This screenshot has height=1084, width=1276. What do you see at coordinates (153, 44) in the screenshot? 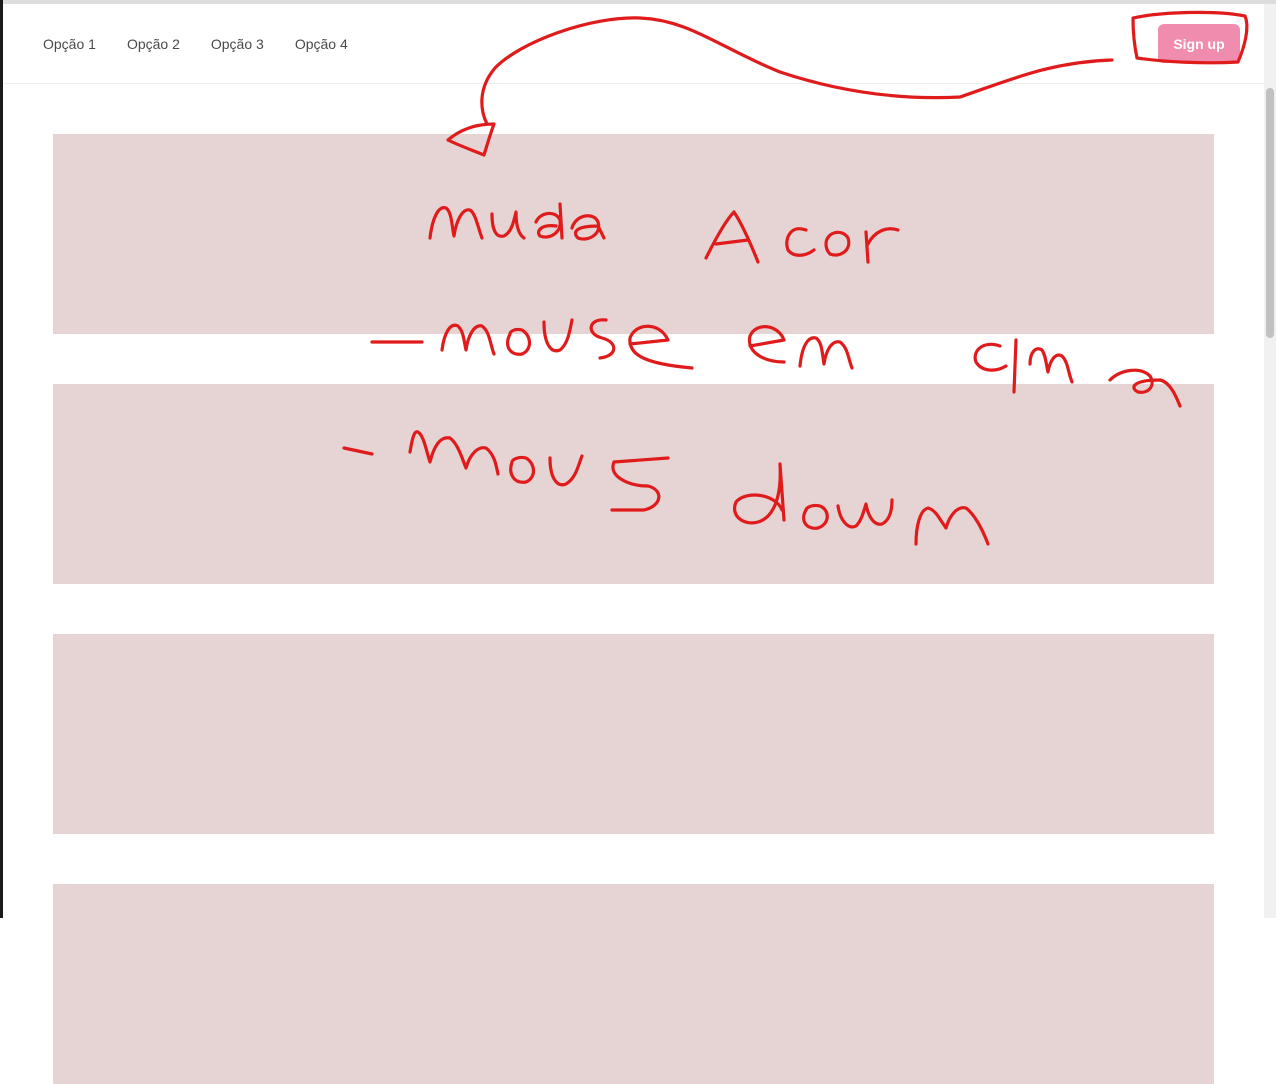
I see `nav-link-opcao-2: Opção 2` at bounding box center [153, 44].